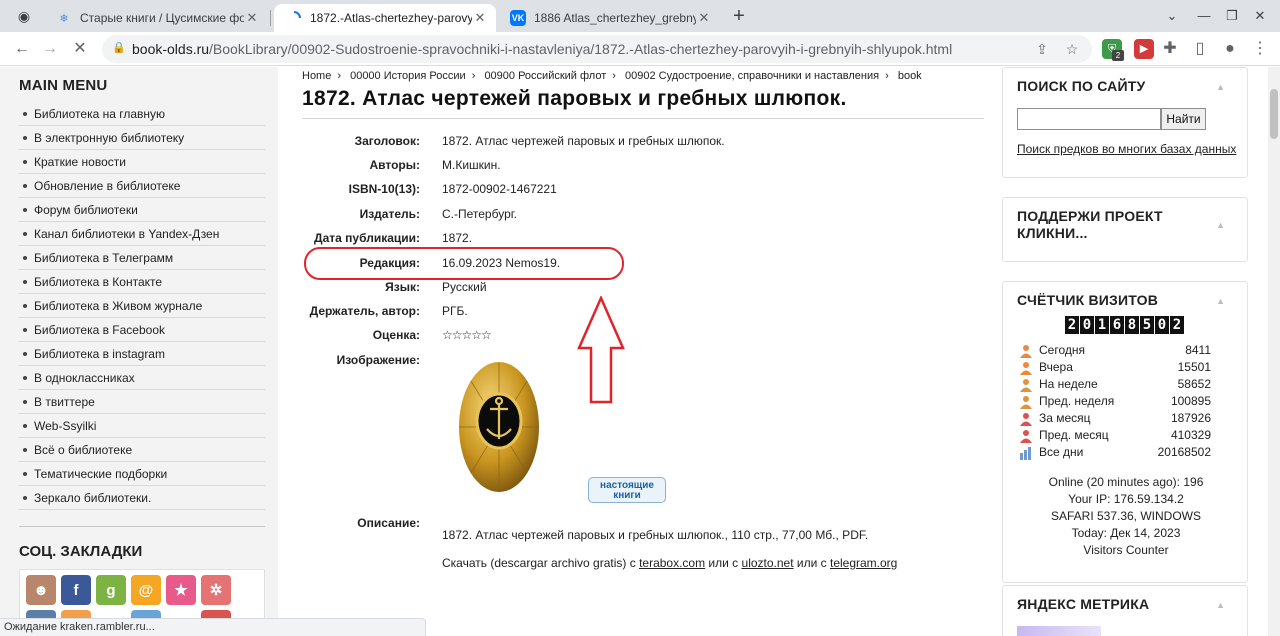 This screenshot has width=1280, height=636. What do you see at coordinates (142, 114) in the screenshot?
I see `menu-item: Библиотека на главную` at bounding box center [142, 114].